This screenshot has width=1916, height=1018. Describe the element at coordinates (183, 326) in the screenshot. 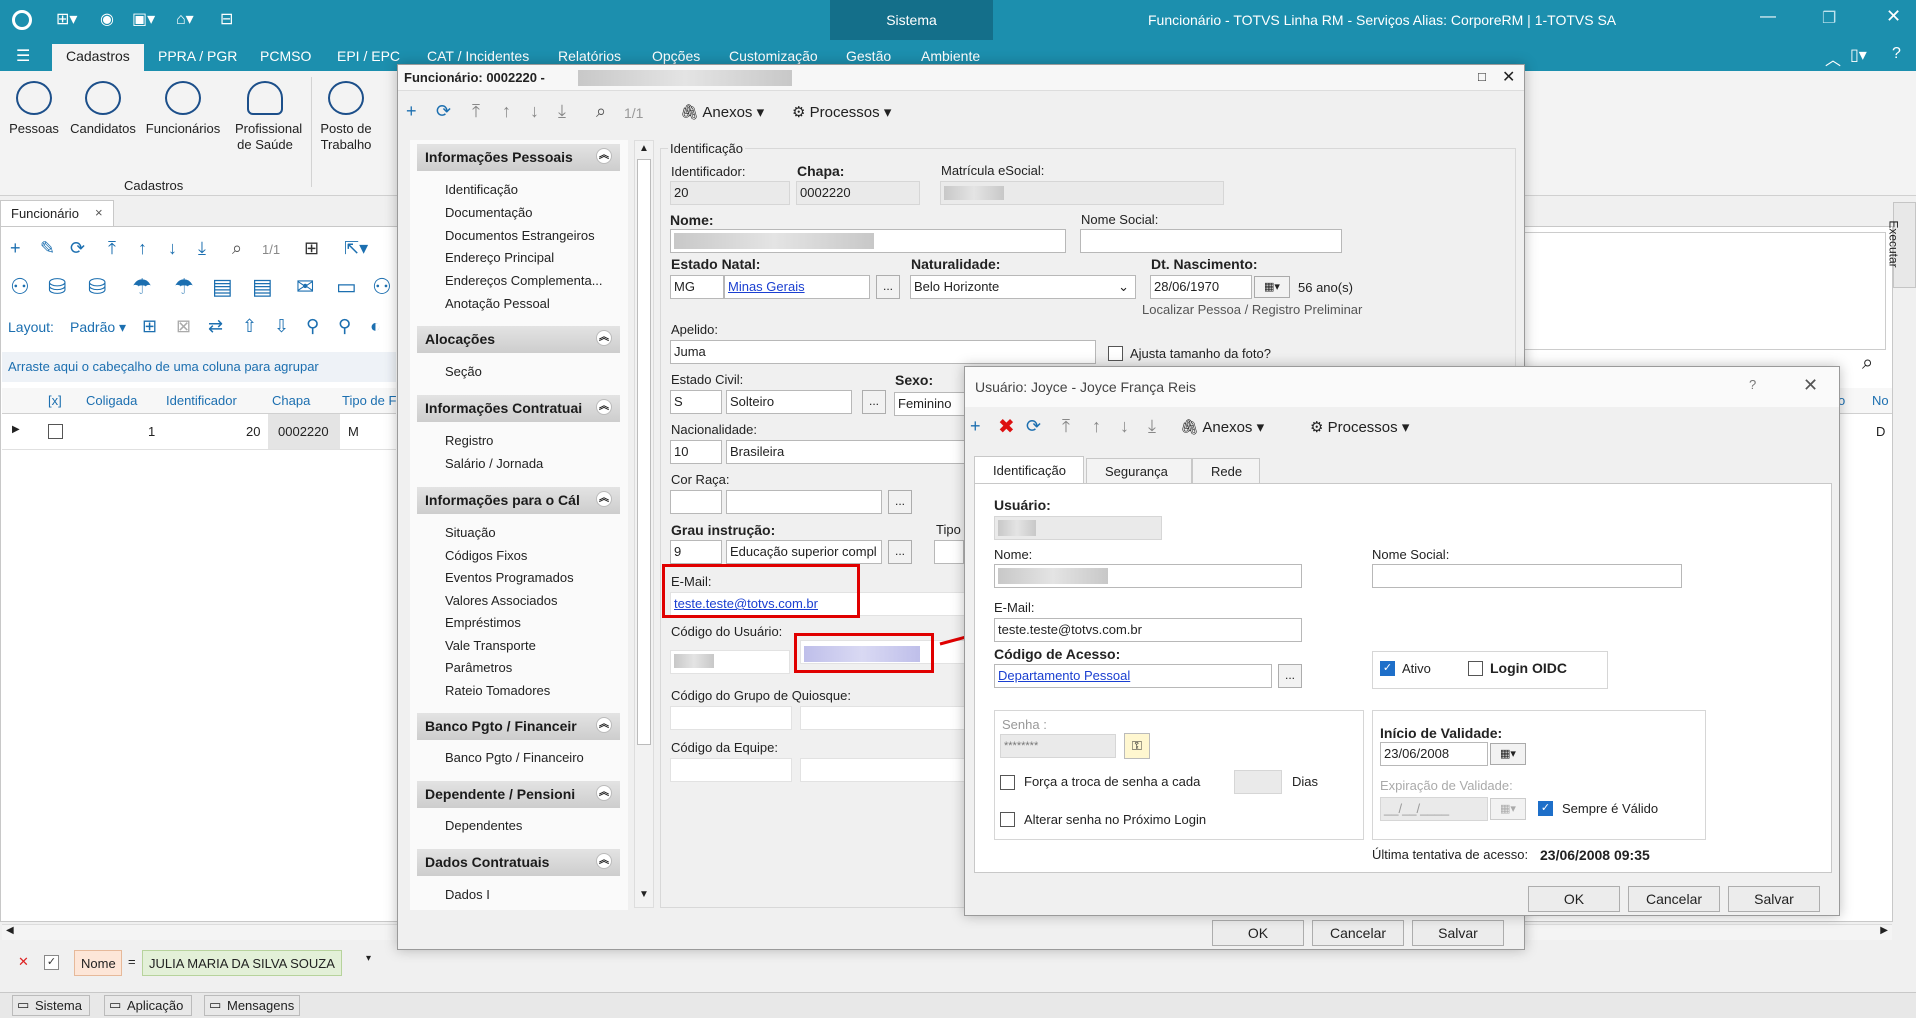

I see `collapse-icon: ⊠` at that location.